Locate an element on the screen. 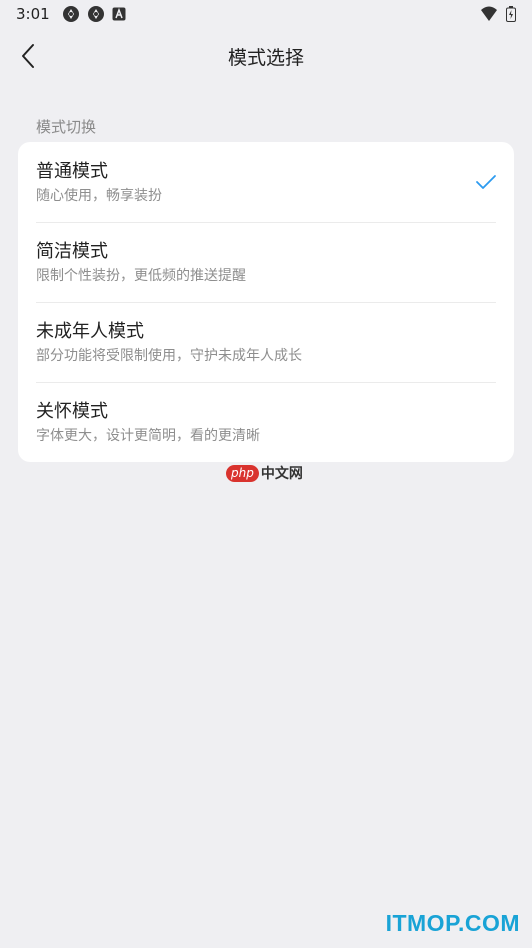 The width and height of the screenshot is (532, 948). mode-option-simple: 简洁模式 限制个性装扮，更低频的推送提醒 is located at coordinates (266, 262).